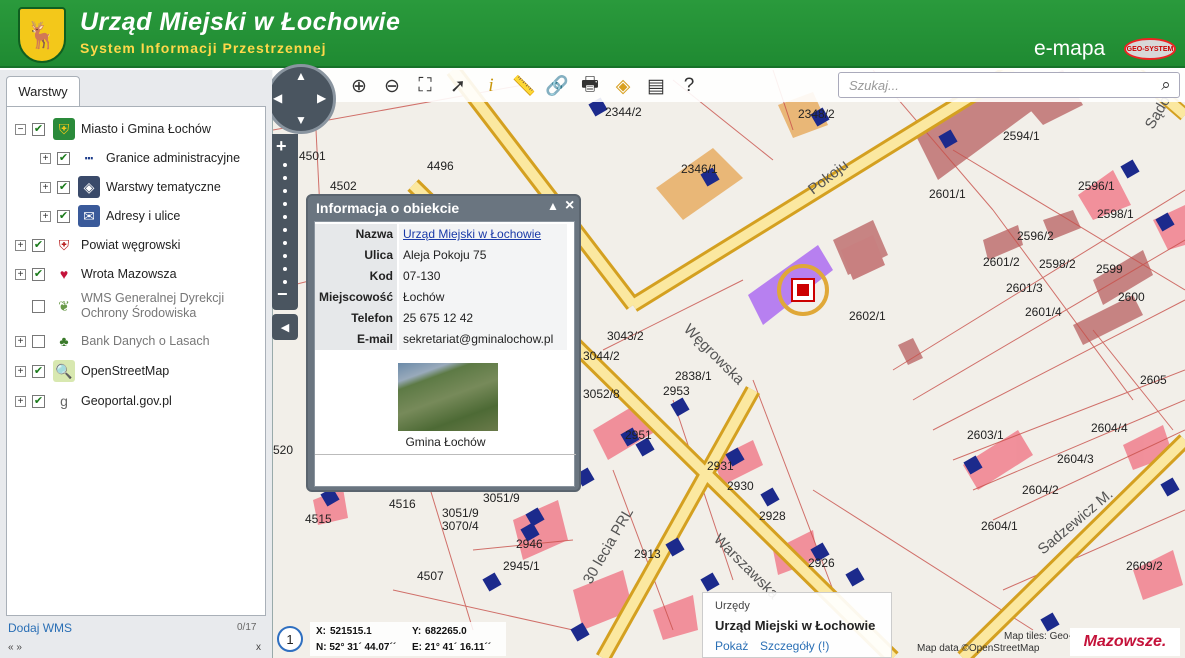 Image resolution: width=1185 pixels, height=658 pixels. I want to click on svg-text: 4516, so click(402, 504).